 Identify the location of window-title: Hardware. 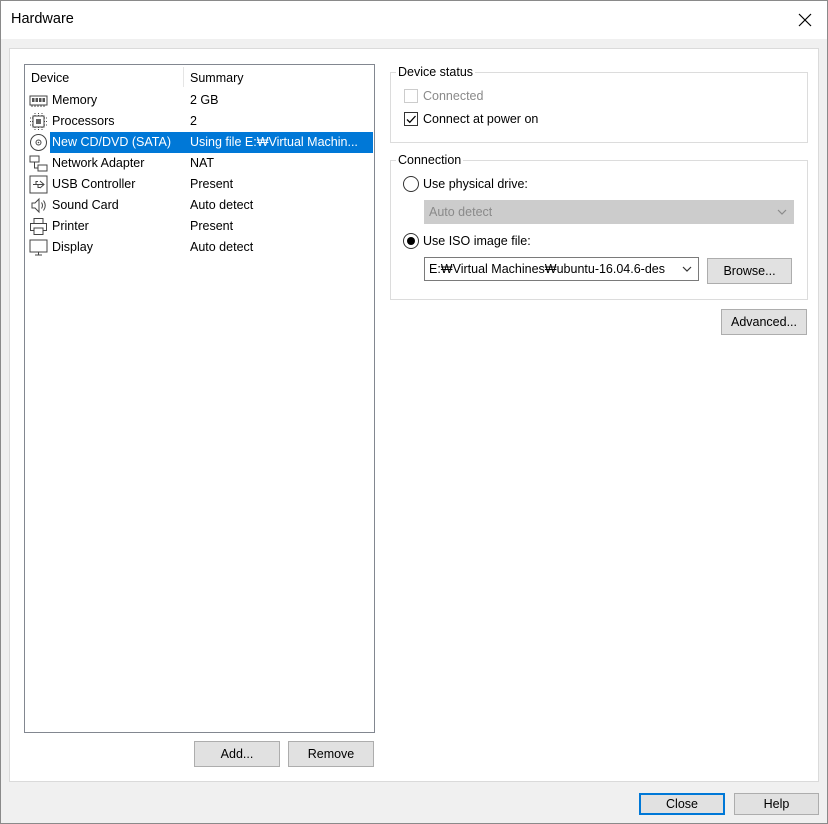
(42, 19).